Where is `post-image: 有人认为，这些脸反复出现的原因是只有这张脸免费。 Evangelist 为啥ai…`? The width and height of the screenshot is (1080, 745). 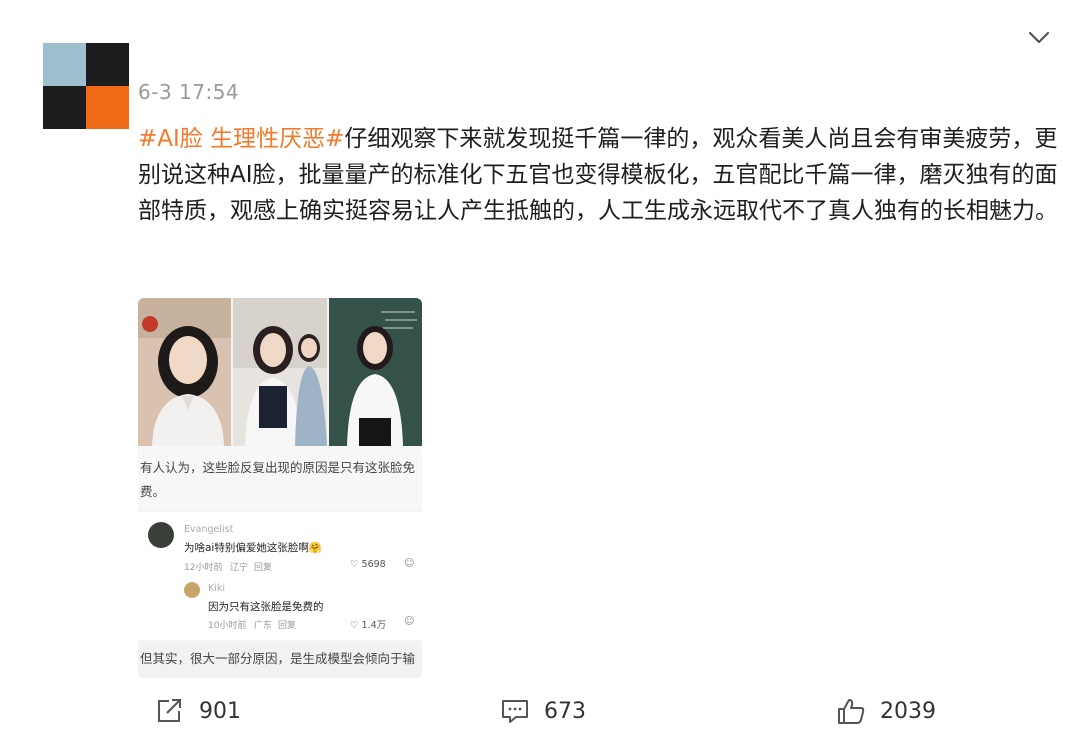
post-image: 有人认为，这些脸反复出现的原因是只有这张脸免费。 Evangelist 为啥ai… is located at coordinates (280, 488).